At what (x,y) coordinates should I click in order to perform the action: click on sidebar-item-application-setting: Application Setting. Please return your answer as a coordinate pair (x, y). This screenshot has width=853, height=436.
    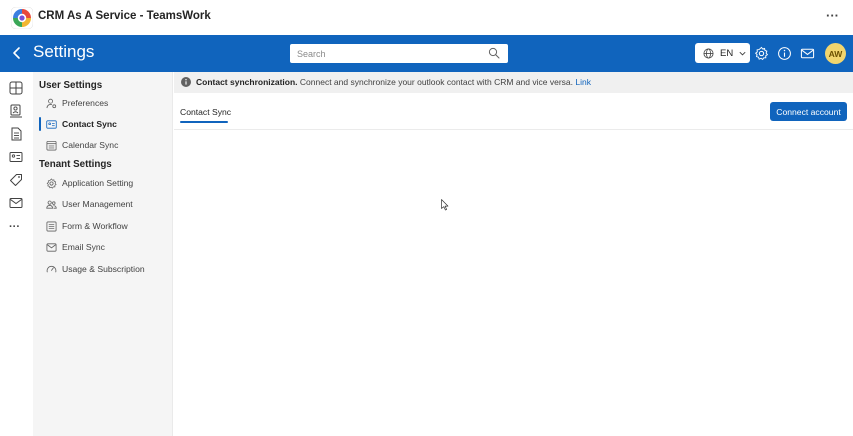
    Looking at the image, I should click on (102, 183).